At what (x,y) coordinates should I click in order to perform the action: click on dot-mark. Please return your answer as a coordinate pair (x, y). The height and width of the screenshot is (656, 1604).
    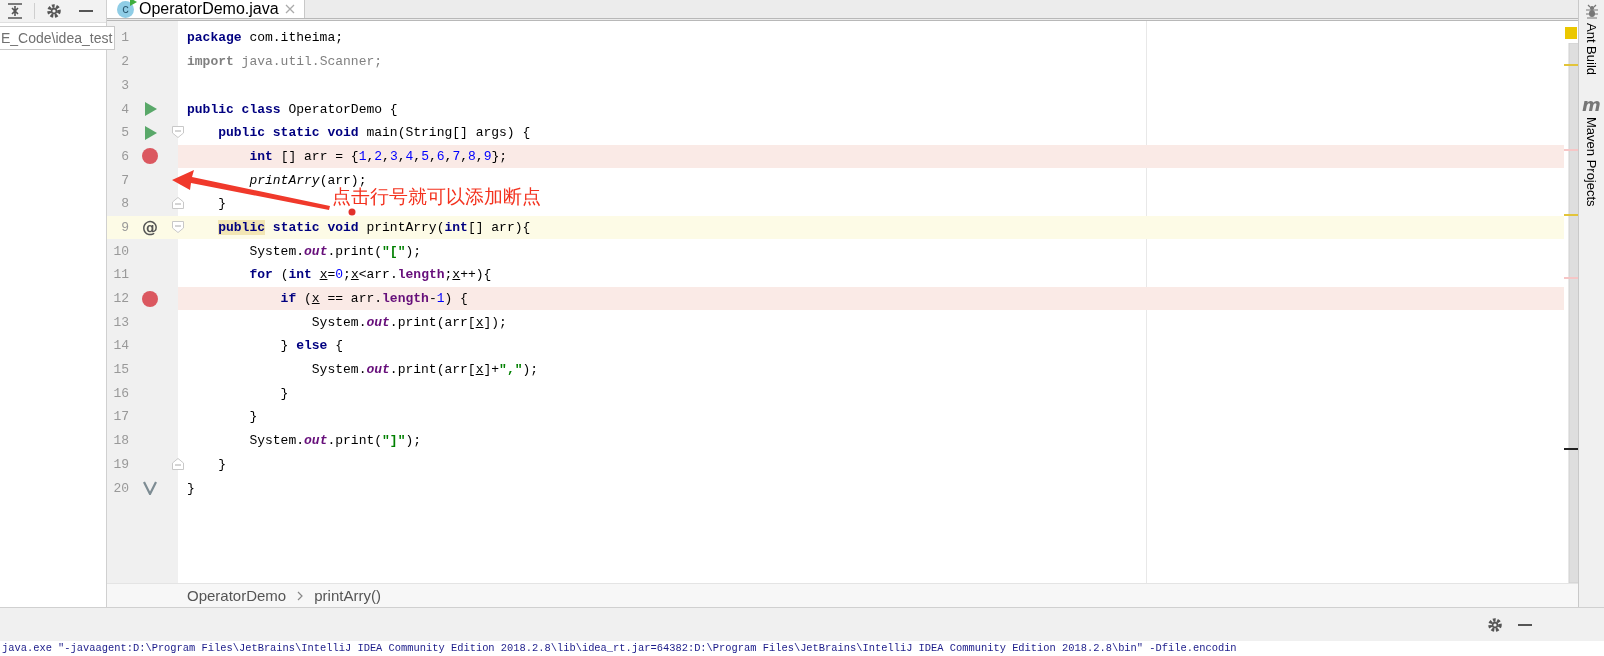
    Looking at the image, I should click on (352, 212).